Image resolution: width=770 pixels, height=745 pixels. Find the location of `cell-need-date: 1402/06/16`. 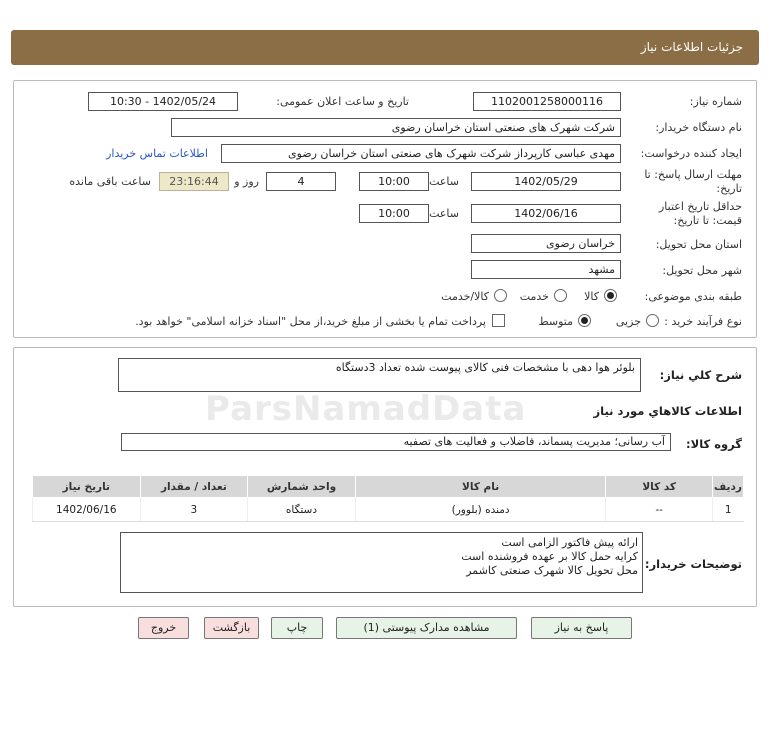

cell-need-date: 1402/06/16 is located at coordinates (86, 509).